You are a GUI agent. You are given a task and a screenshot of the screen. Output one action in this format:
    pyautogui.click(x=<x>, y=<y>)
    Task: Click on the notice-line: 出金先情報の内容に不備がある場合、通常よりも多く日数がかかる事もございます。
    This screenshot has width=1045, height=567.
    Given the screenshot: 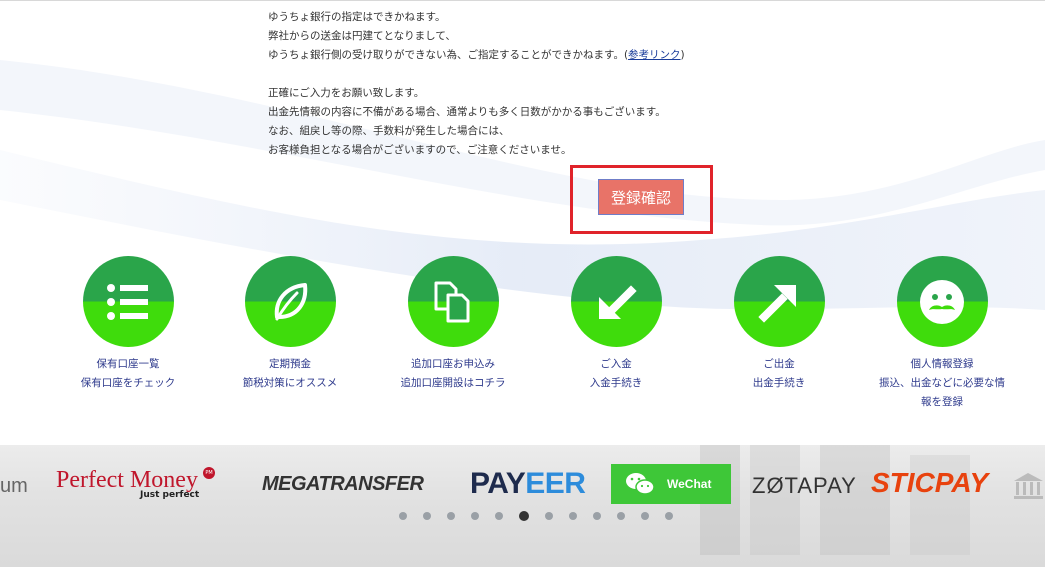 What is the action you would take?
    pyautogui.click(x=467, y=112)
    